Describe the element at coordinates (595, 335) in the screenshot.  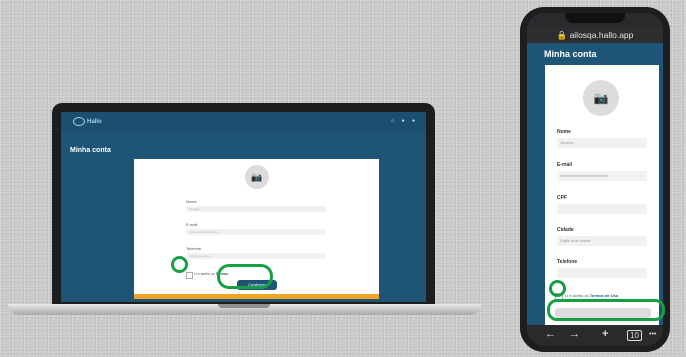
I see `browser-toolbar: ← → + 10 •••` at that location.